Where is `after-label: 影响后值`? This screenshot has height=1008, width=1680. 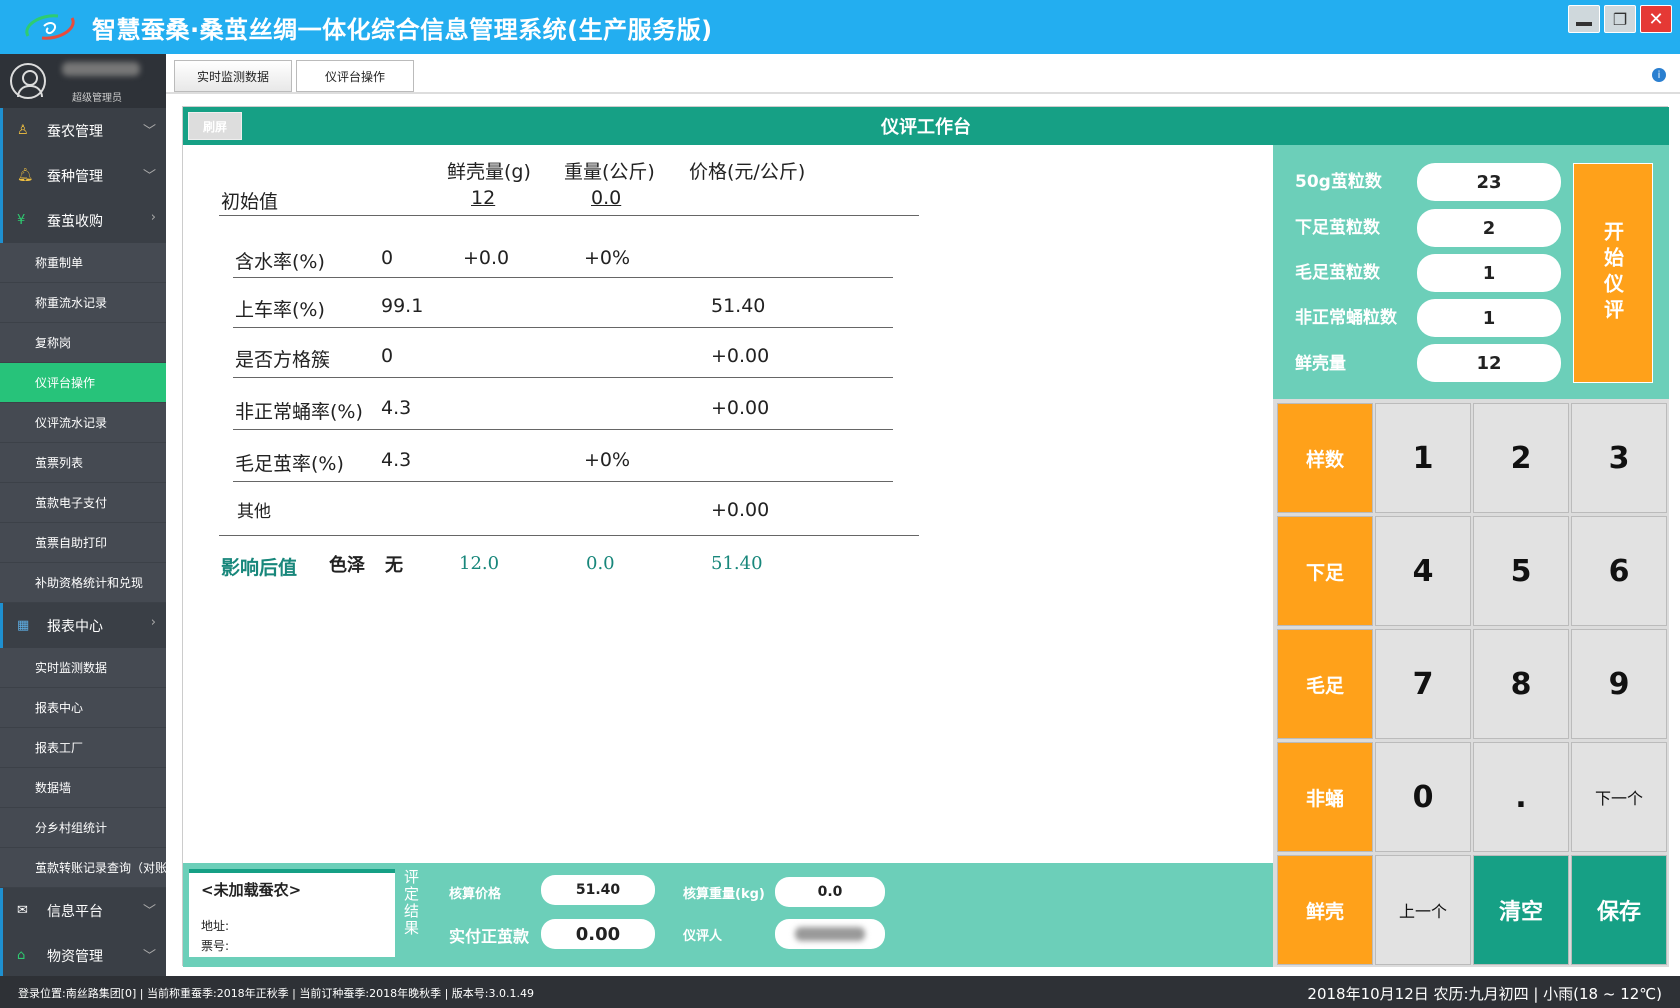
after-label: 影响后值 is located at coordinates (259, 568).